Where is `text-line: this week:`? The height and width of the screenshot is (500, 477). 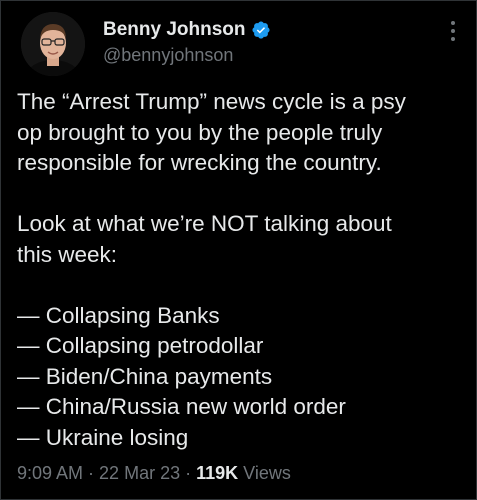 text-line: this week: is located at coordinates (67, 254).